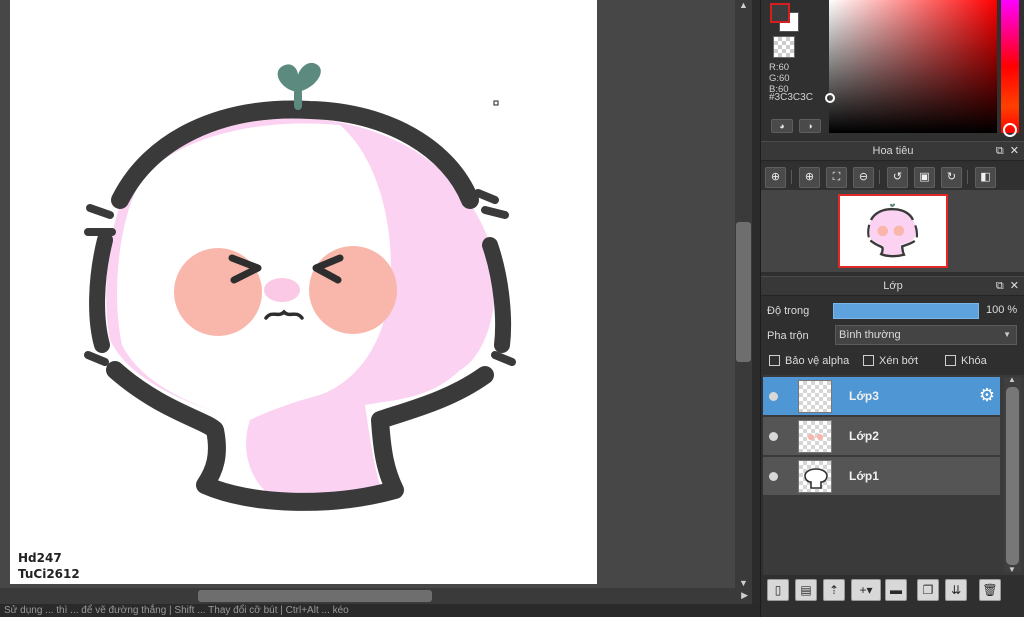 This screenshot has height=617, width=1024. I want to click on hue-slider-handle, so click(1010, 130).